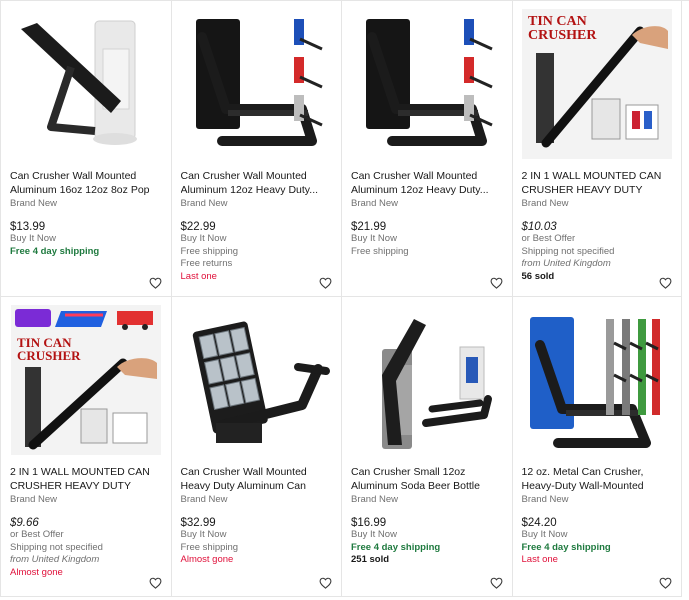  I want to click on listing-detail-line: 251 sold, so click(370, 560).